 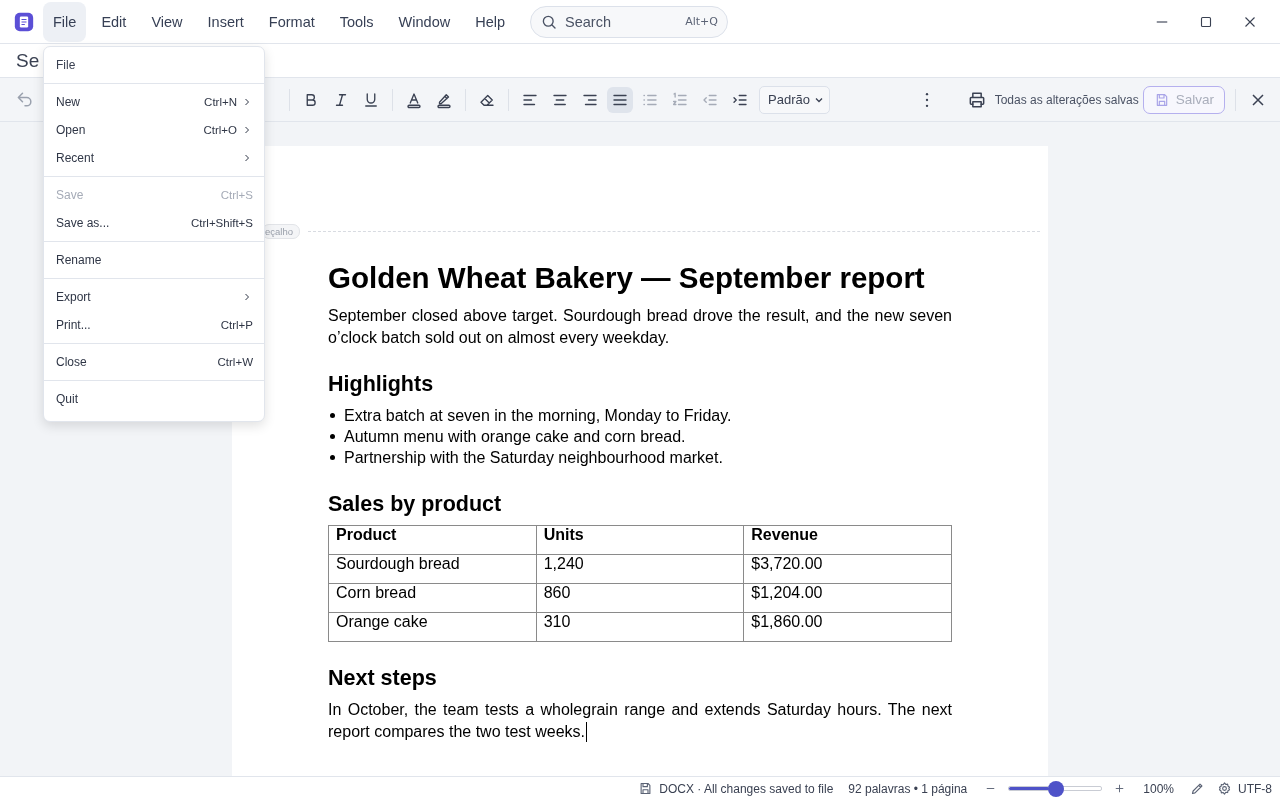 I want to click on menu-item: Help, so click(x=490, y=21).